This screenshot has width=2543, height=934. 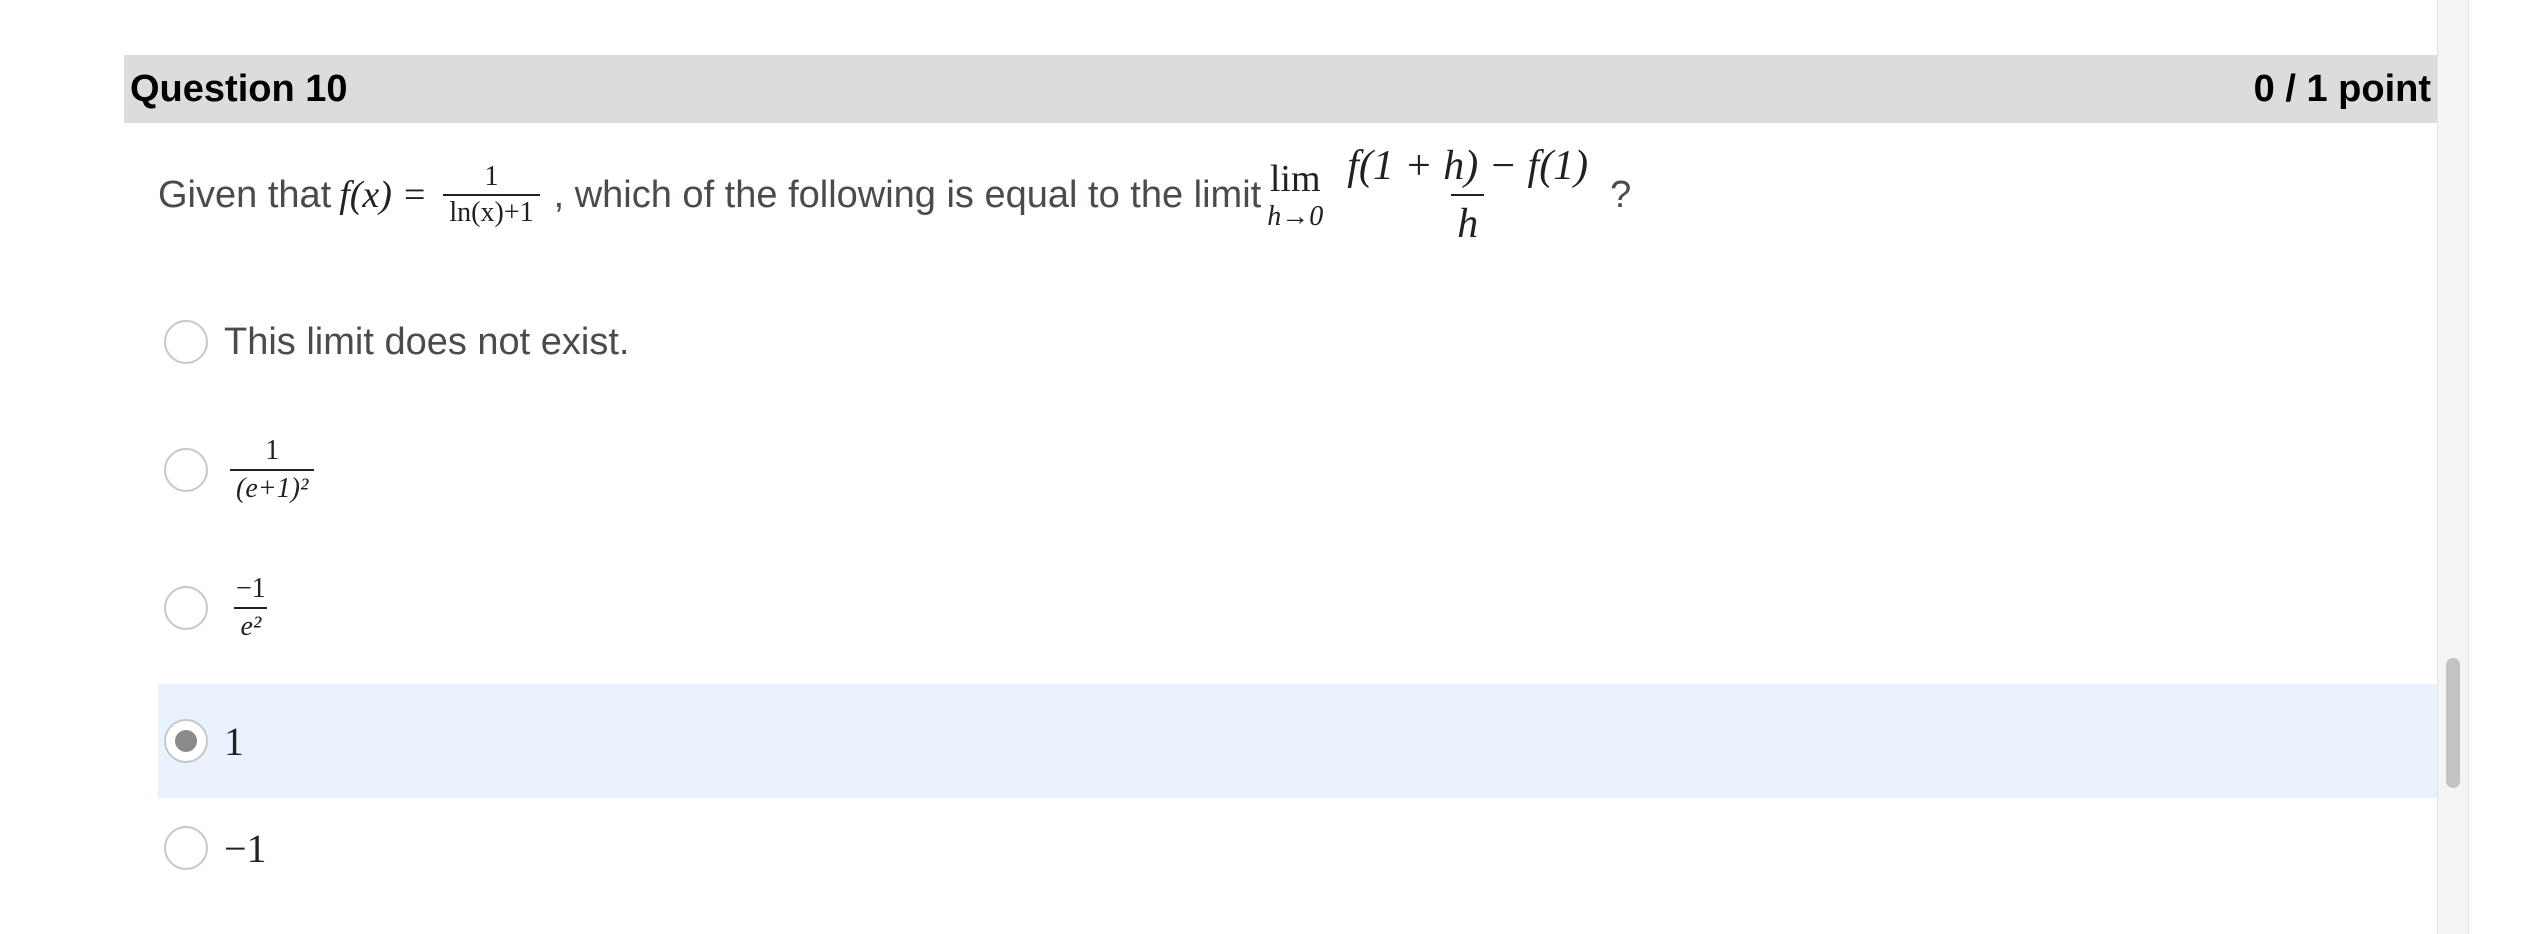 I want to click on answer-option-2: 1 (e+1)², so click(x=1297, y=470).